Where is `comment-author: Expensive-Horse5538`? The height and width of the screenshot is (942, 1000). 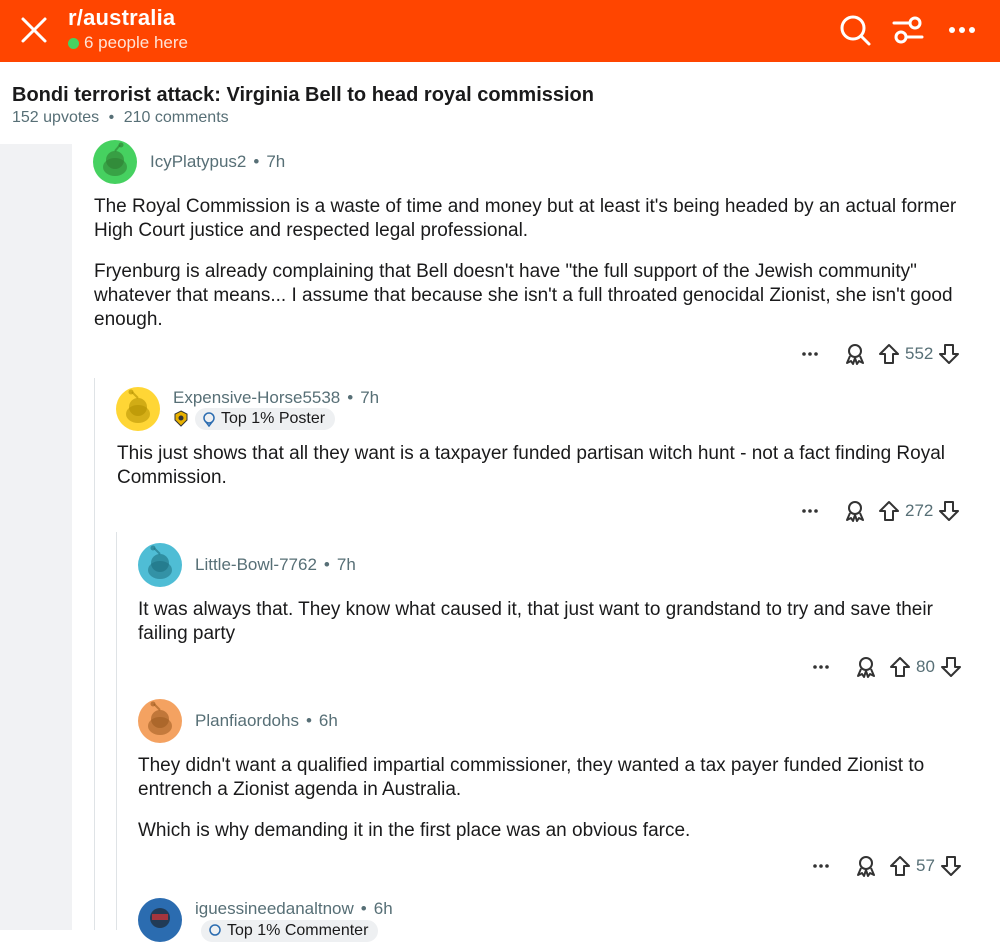 comment-author: Expensive-Horse5538 is located at coordinates (256, 398).